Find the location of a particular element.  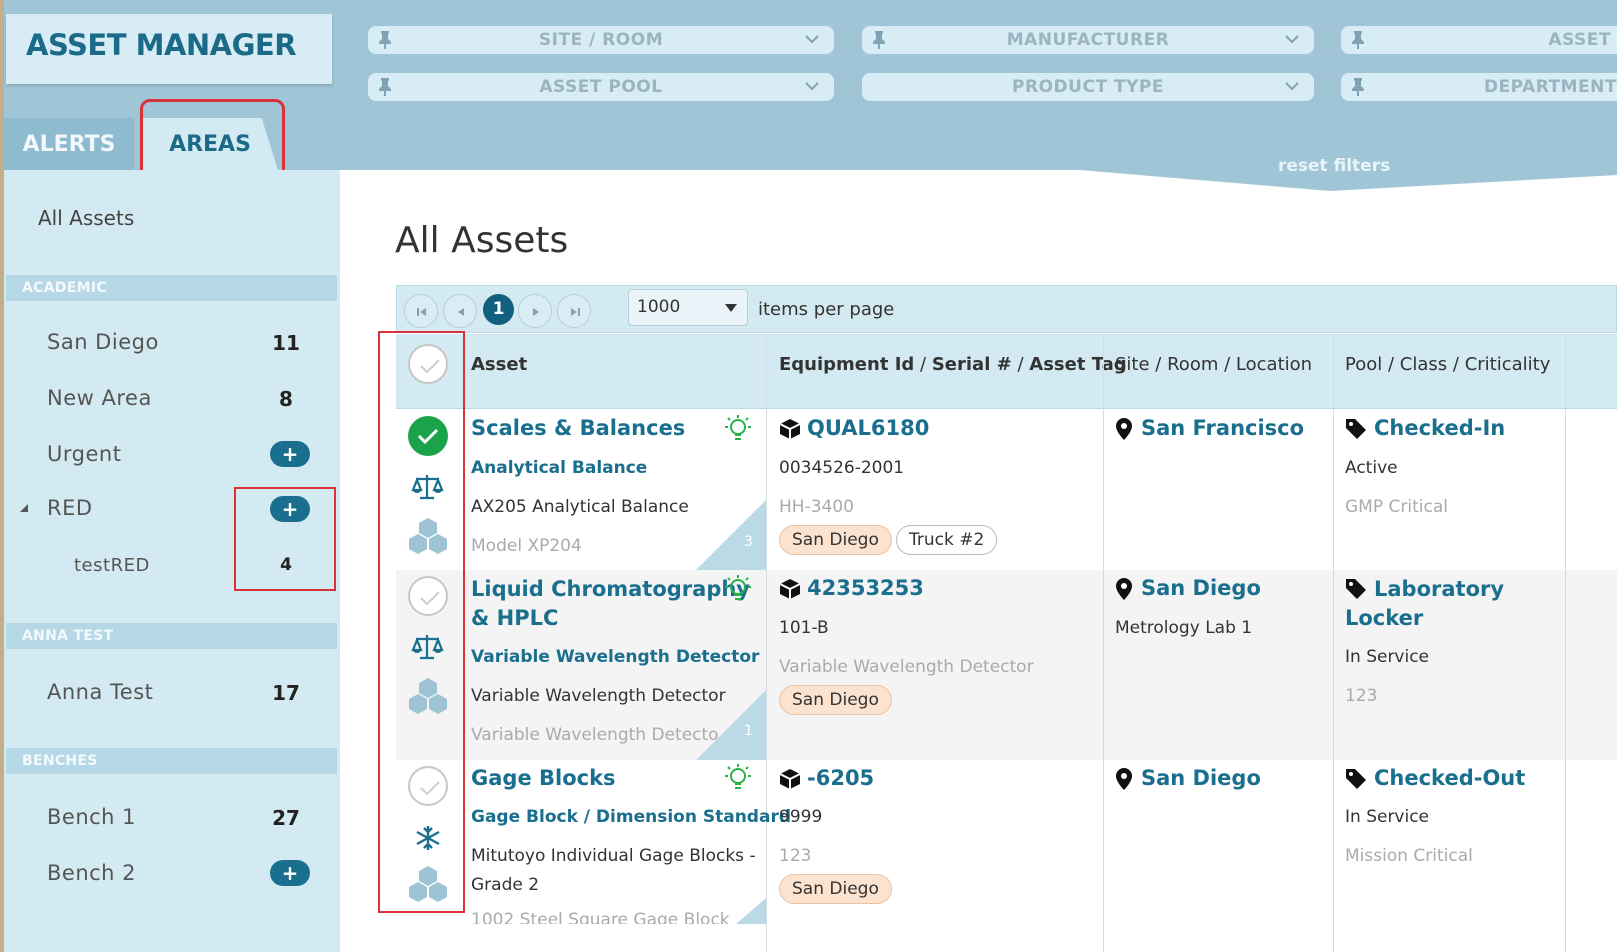

filter-product-type: PRODUCT TYPE is located at coordinates (1088, 87).